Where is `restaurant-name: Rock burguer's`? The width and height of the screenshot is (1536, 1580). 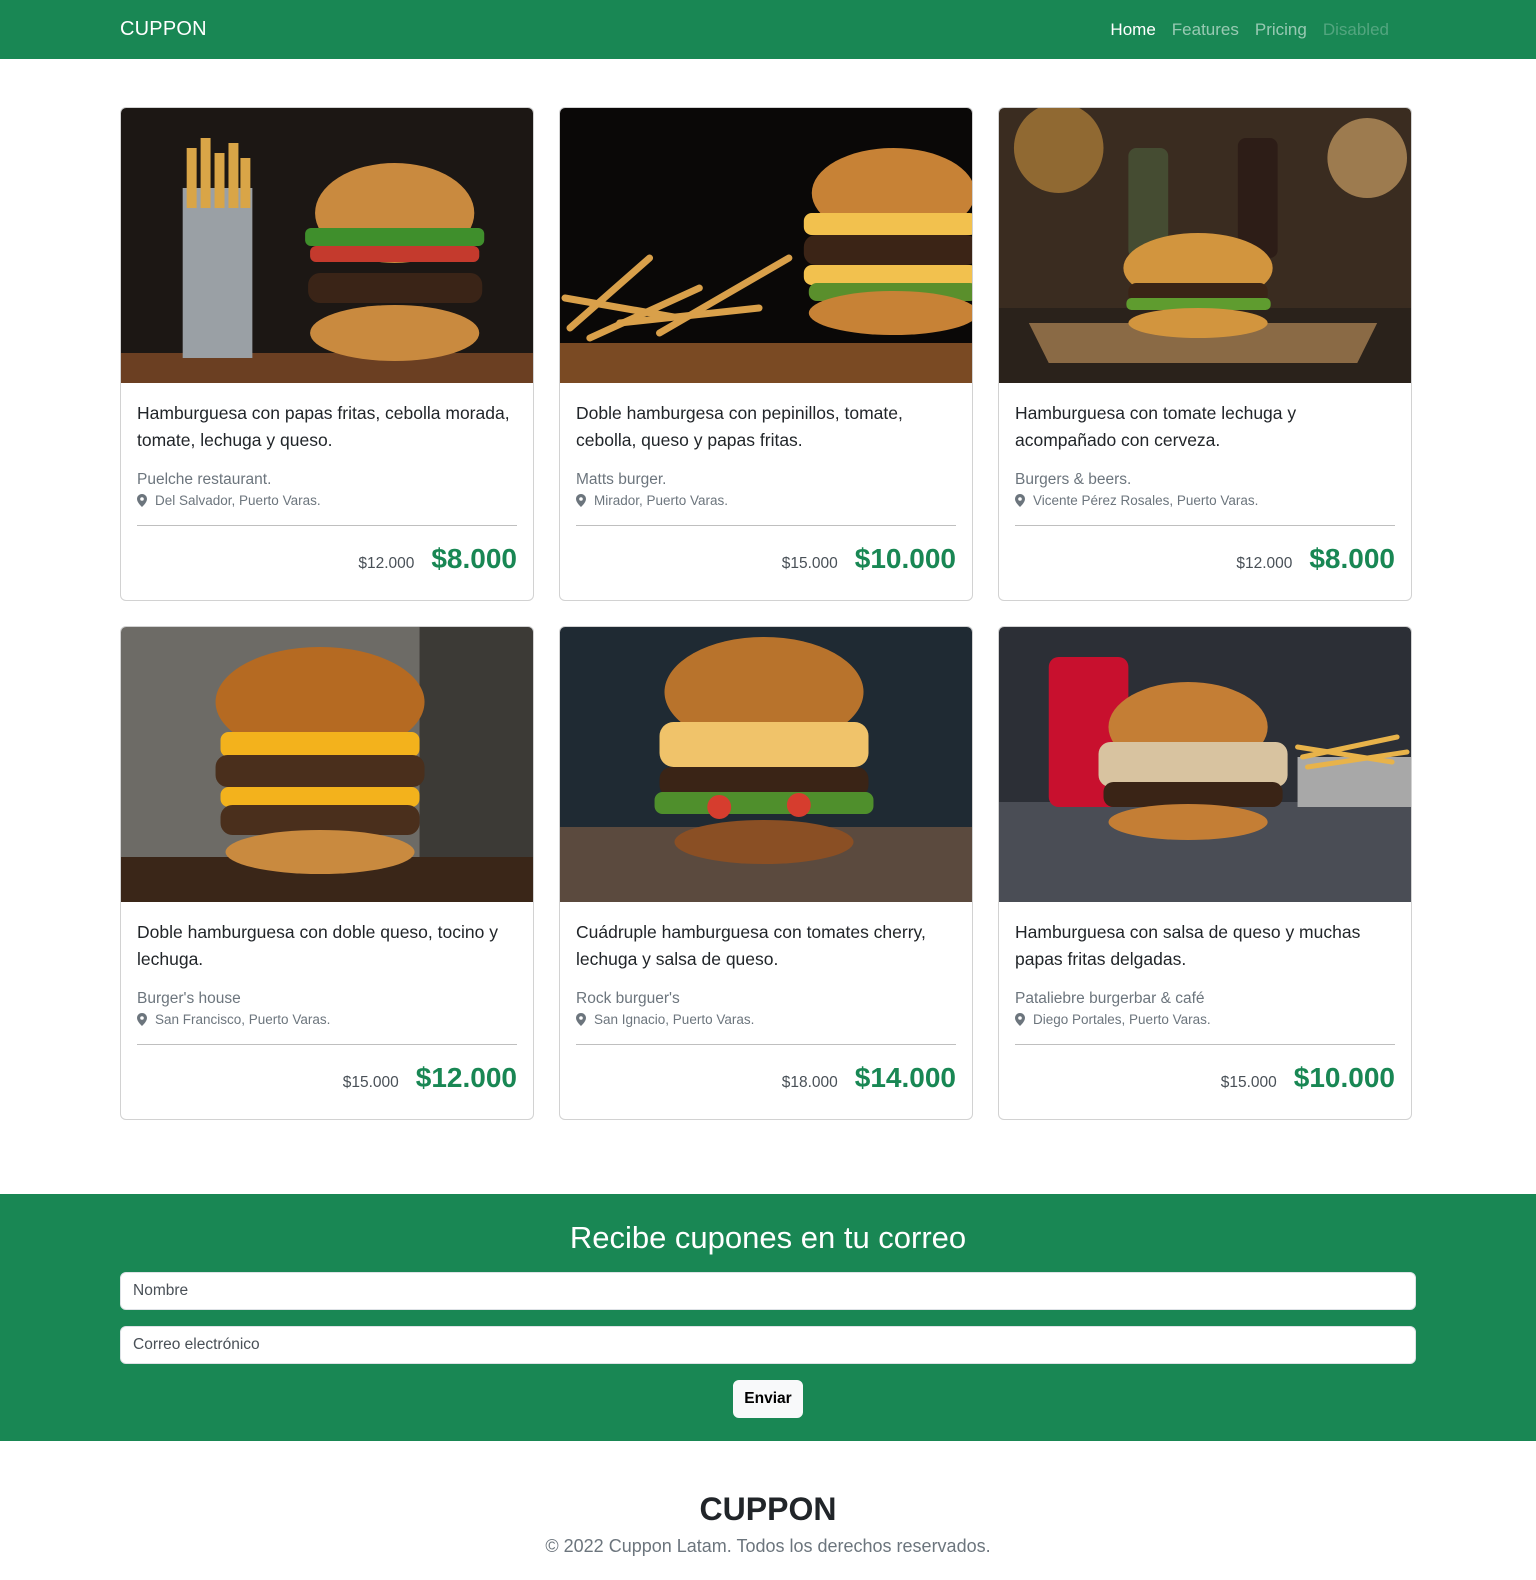 restaurant-name: Rock burguer's is located at coordinates (628, 998).